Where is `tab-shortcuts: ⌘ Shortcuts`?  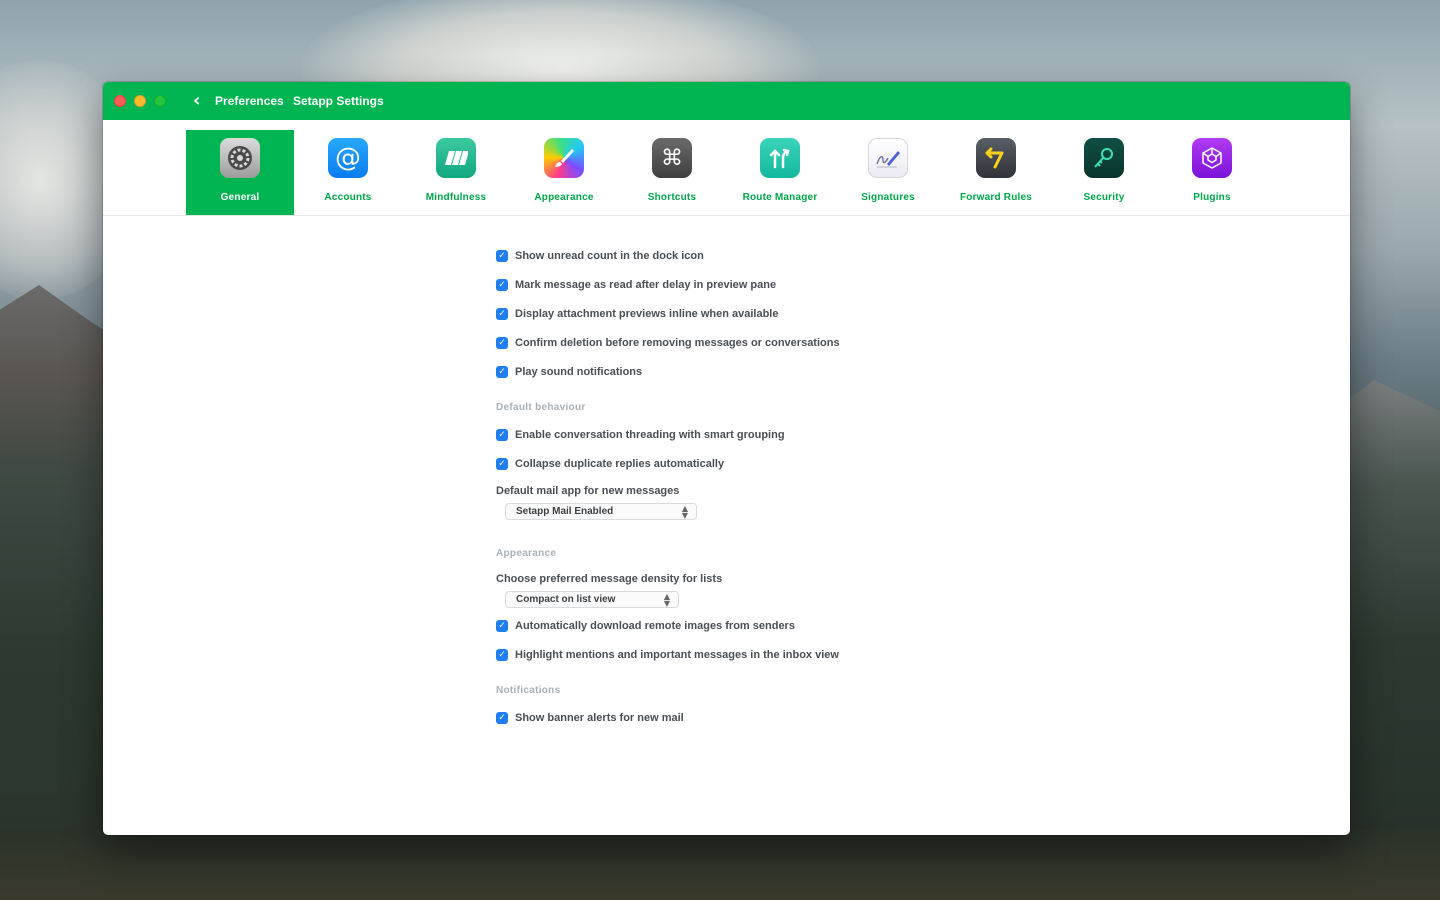
tab-shortcuts: ⌘ Shortcuts is located at coordinates (672, 172).